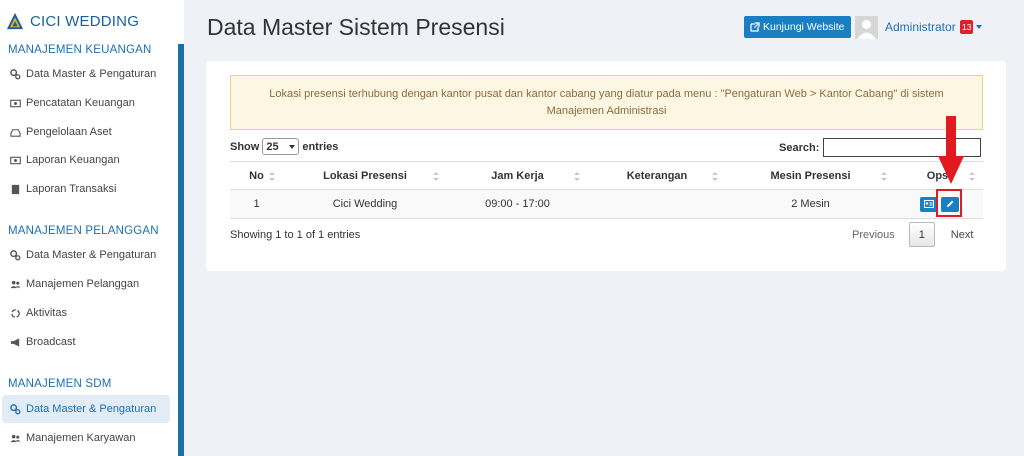 This screenshot has height=456, width=1024. Describe the element at coordinates (81, 438) in the screenshot. I see `sidebar-item-label: Manajemen Karyawan` at that location.